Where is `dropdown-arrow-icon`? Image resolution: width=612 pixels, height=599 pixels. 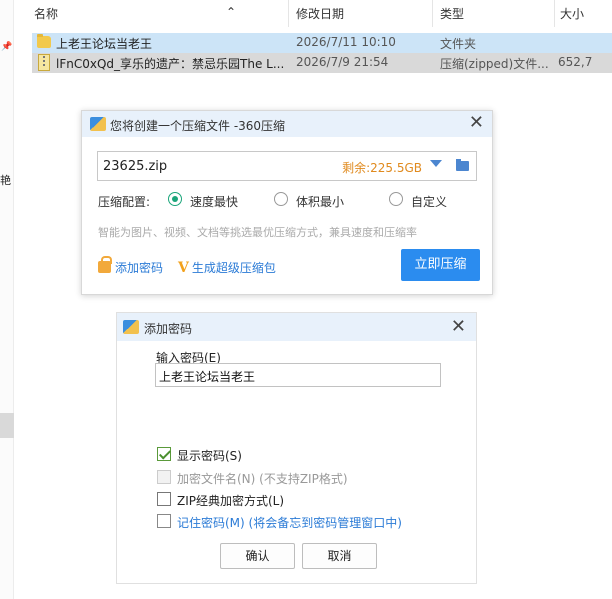 dropdown-arrow-icon is located at coordinates (436, 163).